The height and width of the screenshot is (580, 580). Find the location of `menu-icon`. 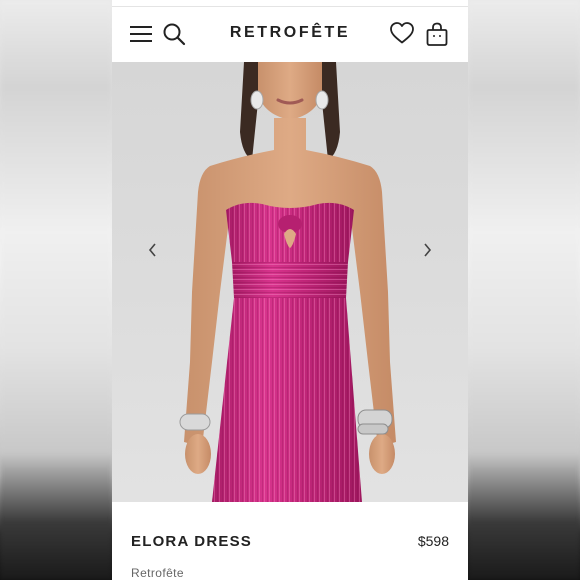

menu-icon is located at coordinates (141, 34).